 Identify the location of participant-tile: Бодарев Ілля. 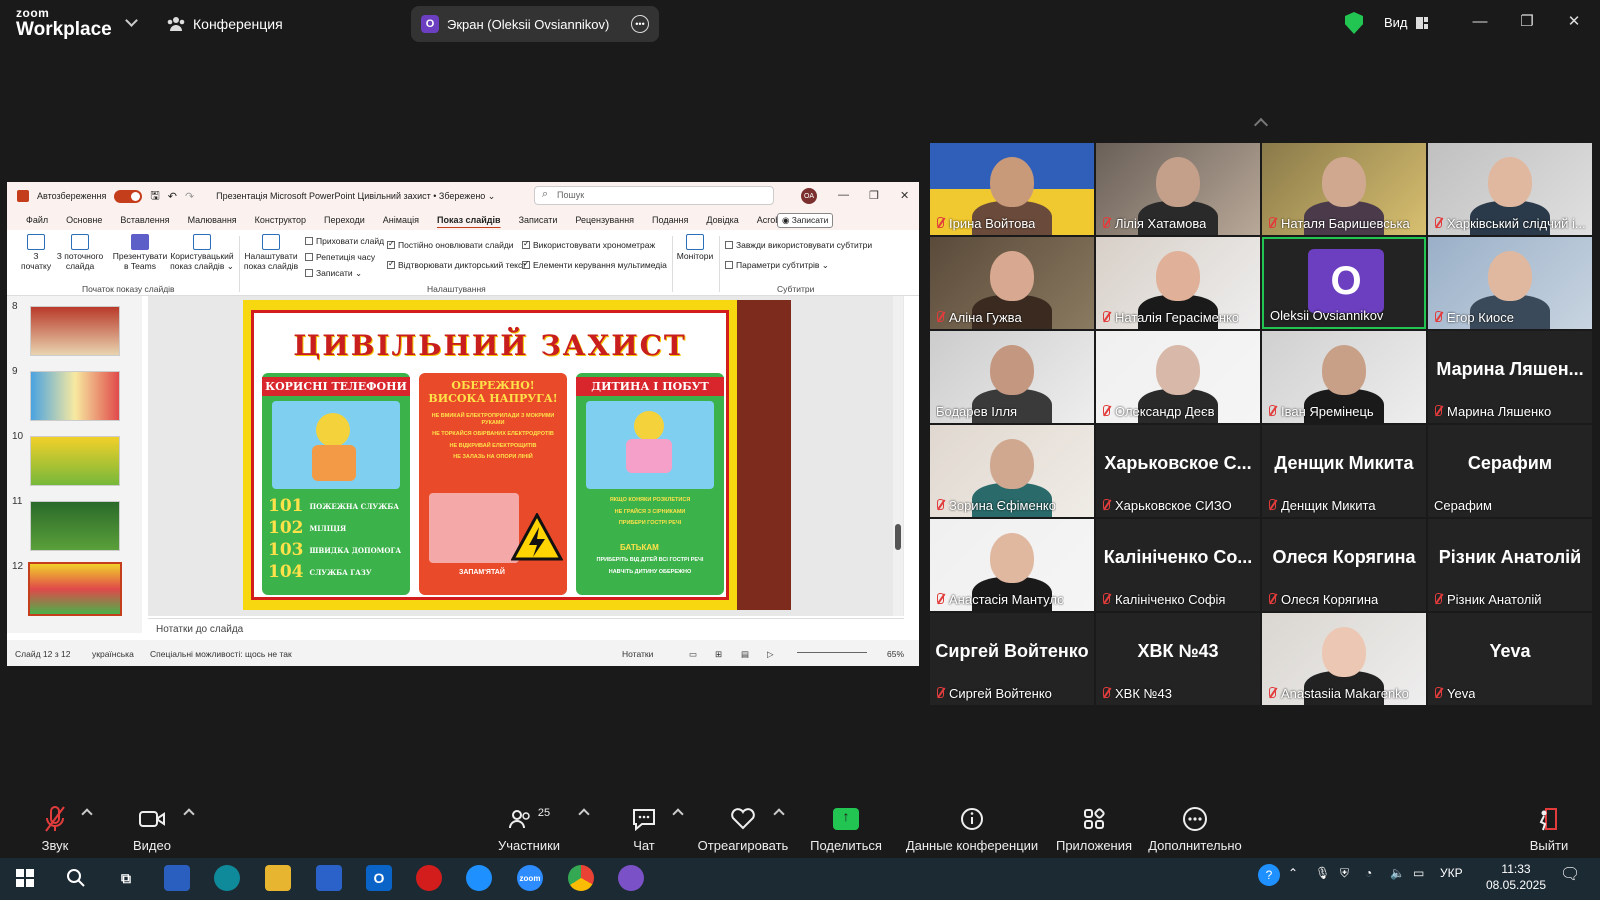
(1012, 377).